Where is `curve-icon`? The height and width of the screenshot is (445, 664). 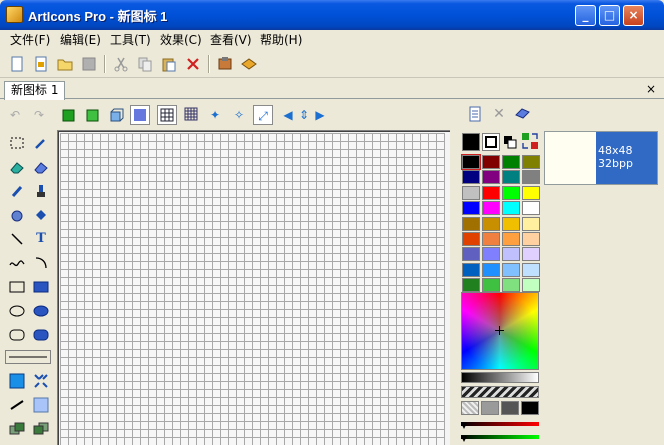 curve-icon is located at coordinates (17, 263).